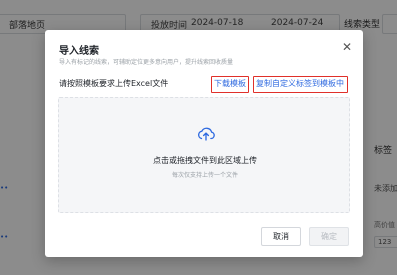 The image size is (397, 275). Describe the element at coordinates (79, 51) in the screenshot. I see `dialog-title: 导入线索` at that location.